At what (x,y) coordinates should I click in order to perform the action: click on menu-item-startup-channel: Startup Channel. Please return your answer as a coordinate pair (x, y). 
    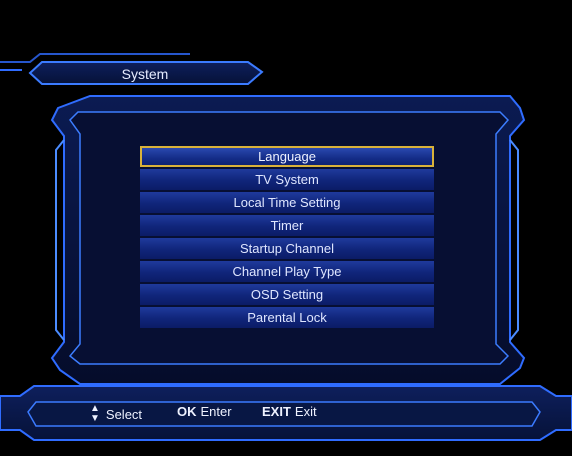
    Looking at the image, I should click on (287, 248).